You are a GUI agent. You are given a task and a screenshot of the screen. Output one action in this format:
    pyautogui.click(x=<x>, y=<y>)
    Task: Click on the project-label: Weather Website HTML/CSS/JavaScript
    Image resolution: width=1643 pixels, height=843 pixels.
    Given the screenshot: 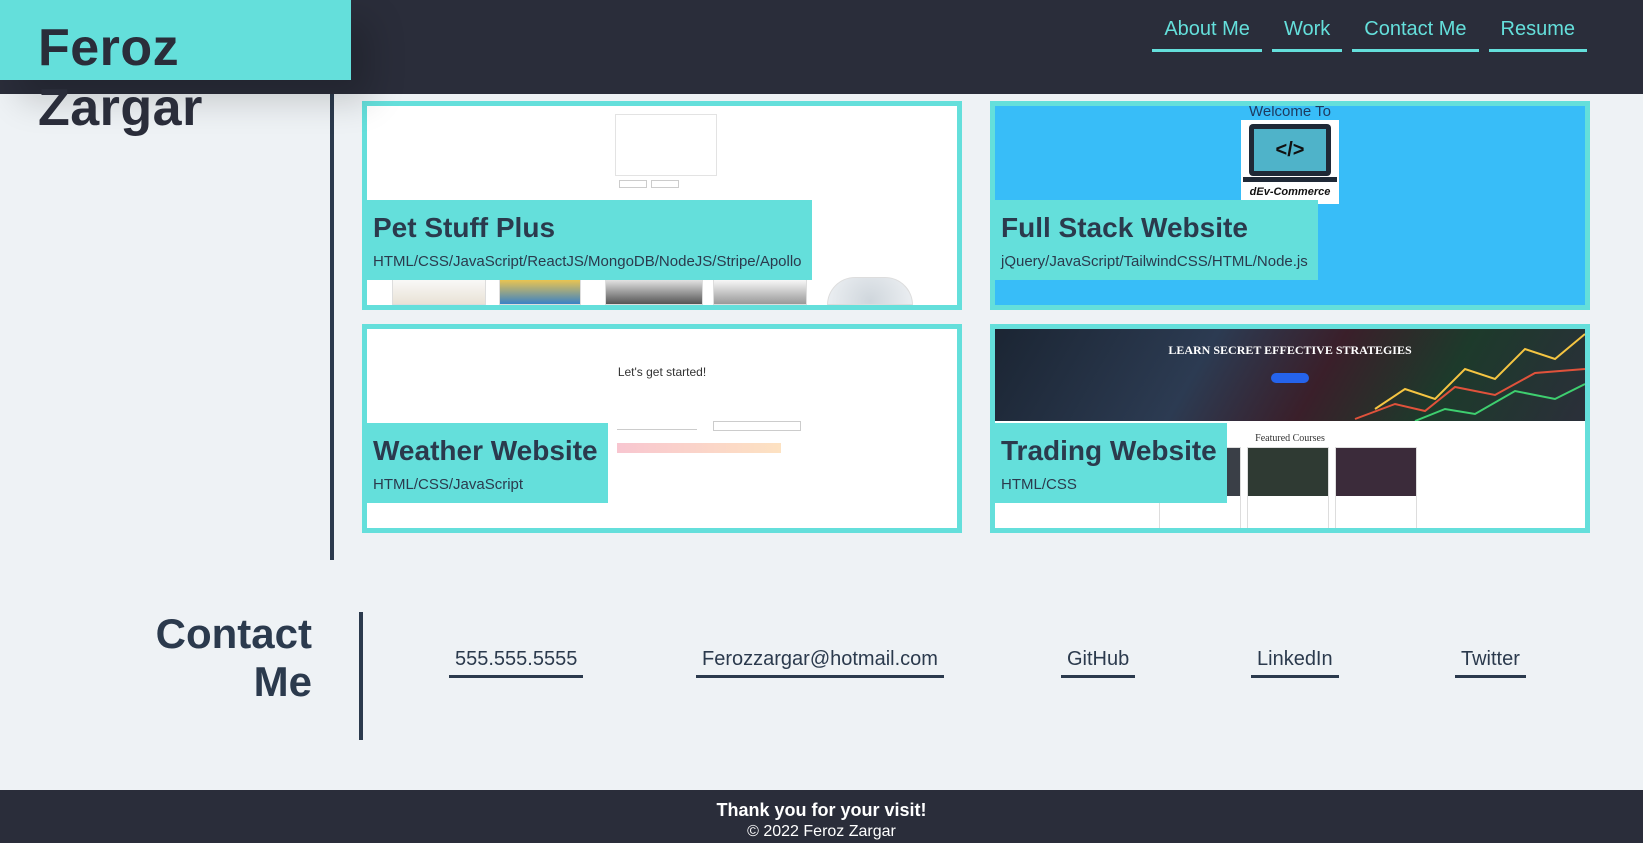 What is the action you would take?
    pyautogui.click(x=487, y=463)
    